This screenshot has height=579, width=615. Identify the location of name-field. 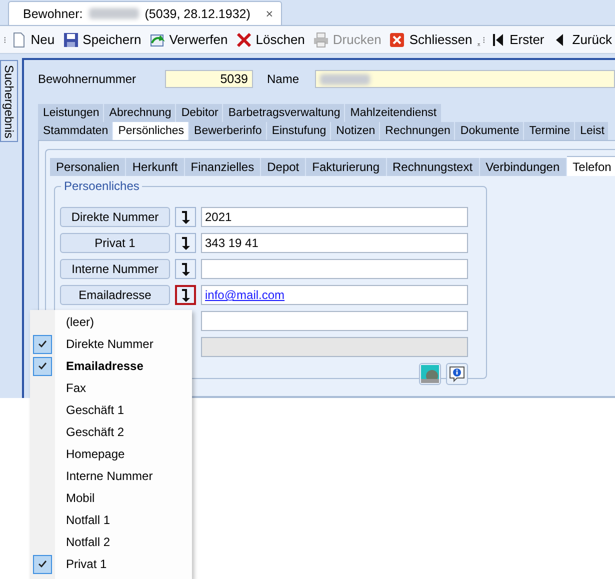
(465, 79).